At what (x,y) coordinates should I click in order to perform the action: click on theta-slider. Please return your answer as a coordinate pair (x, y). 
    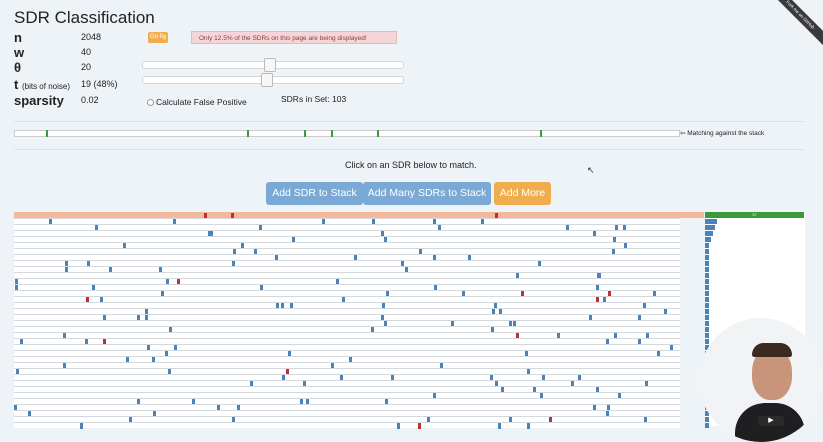
    Looking at the image, I should click on (273, 65).